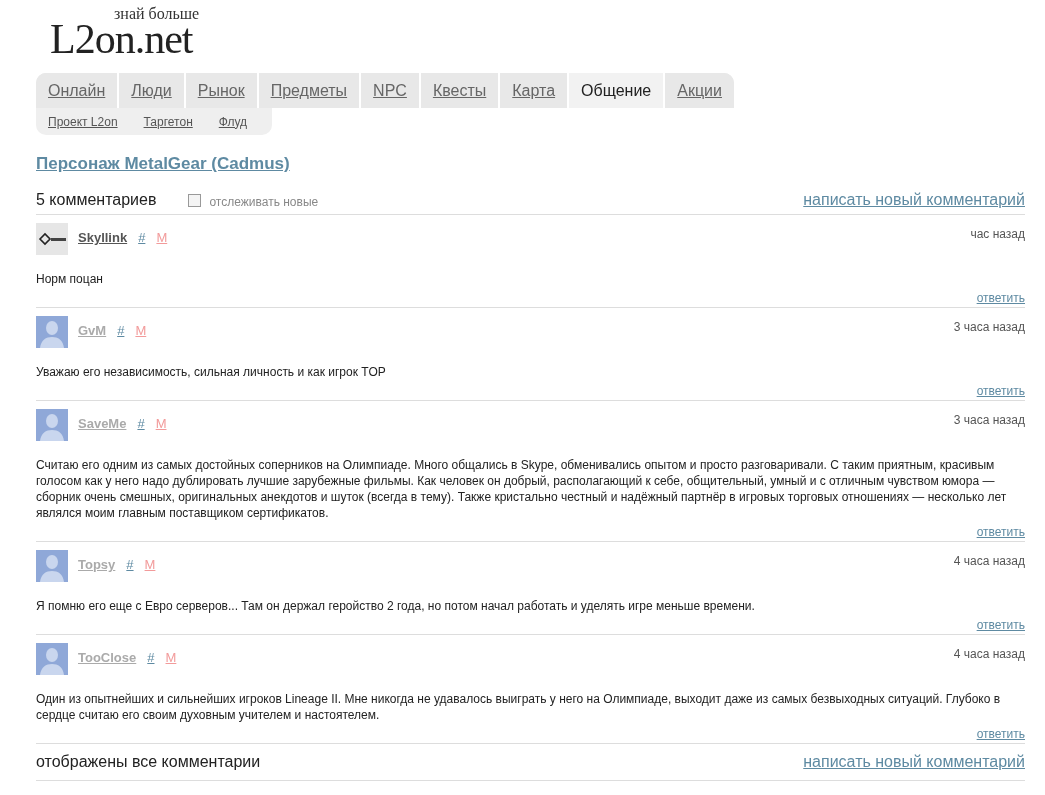 The width and height of the screenshot is (1045, 795). What do you see at coordinates (107, 657) in the screenshot?
I see `author-link: TooClose` at bounding box center [107, 657].